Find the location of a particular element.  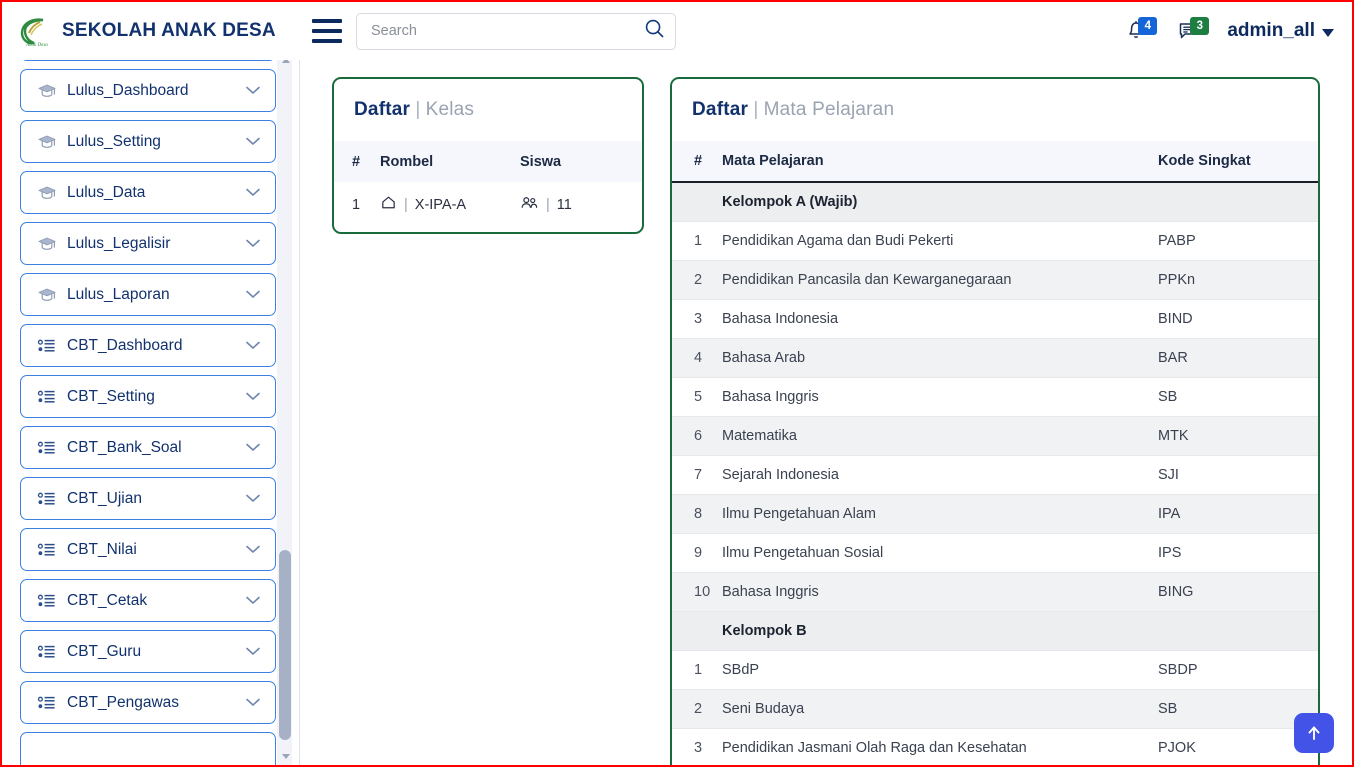

notification-badge-count: 4 is located at coordinates (1148, 26).